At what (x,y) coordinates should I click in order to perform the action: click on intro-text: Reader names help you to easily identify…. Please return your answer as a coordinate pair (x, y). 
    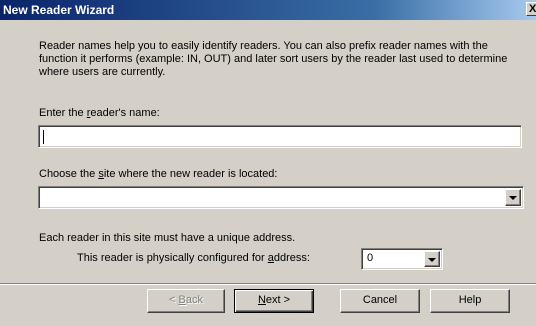
    Looking at the image, I should click on (273, 59).